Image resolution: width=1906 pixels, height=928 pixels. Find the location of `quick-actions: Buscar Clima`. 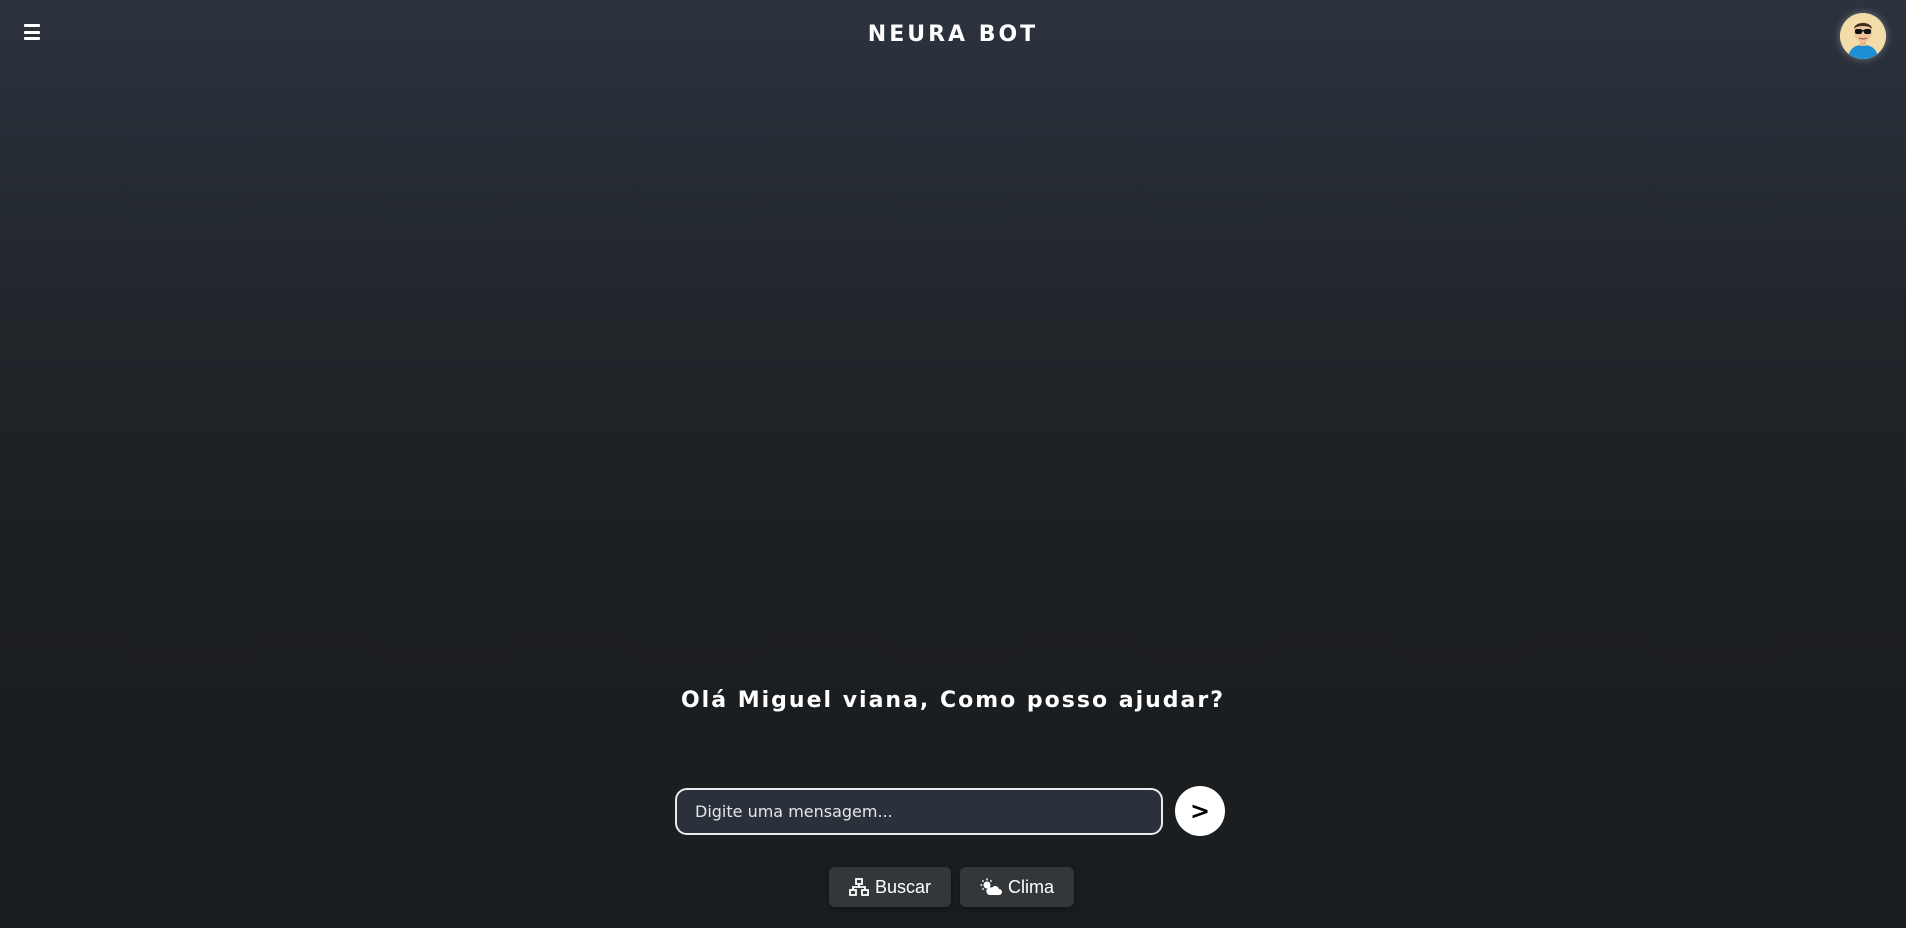

quick-actions: Buscar Clima is located at coordinates (952, 887).